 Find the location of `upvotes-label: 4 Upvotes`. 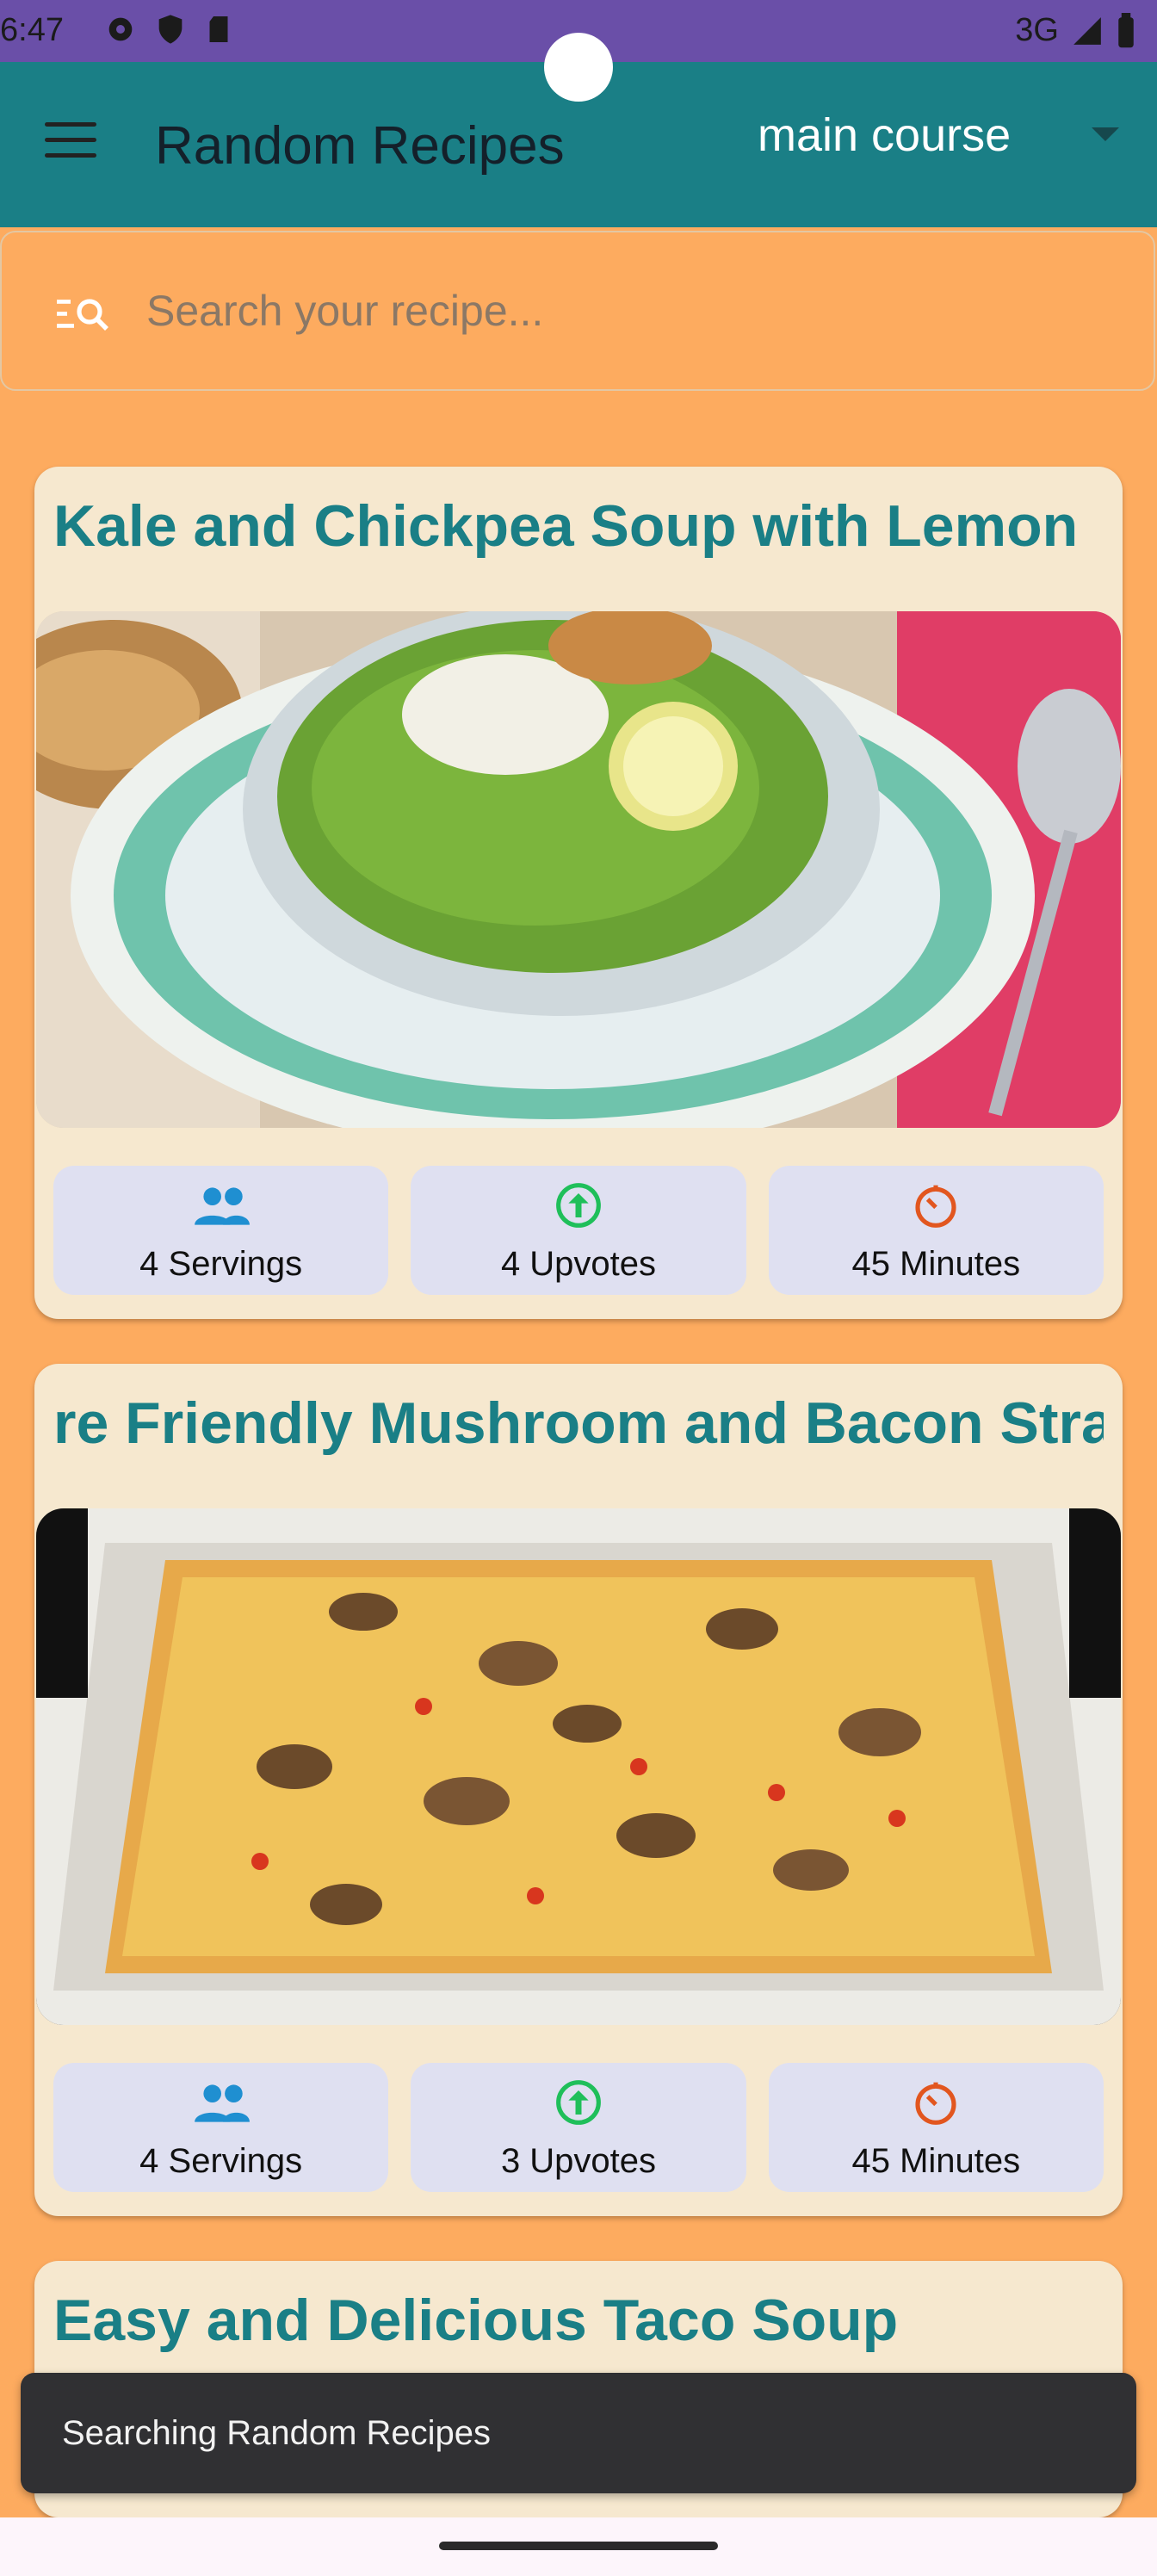

upvotes-label: 4 Upvotes is located at coordinates (579, 1264).